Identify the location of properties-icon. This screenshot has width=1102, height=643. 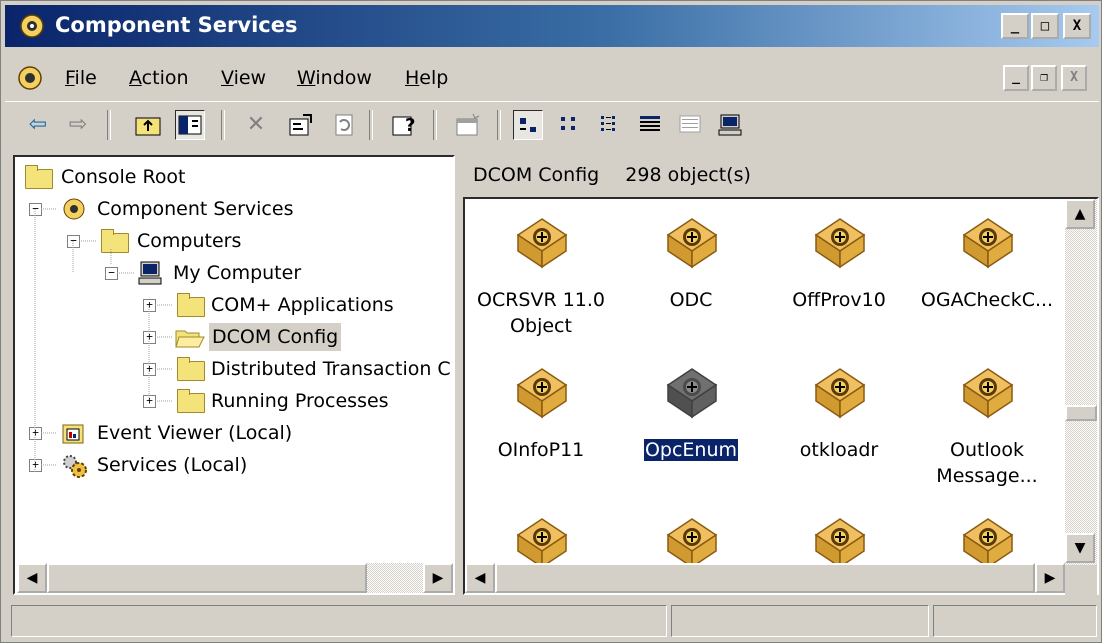
(300, 125).